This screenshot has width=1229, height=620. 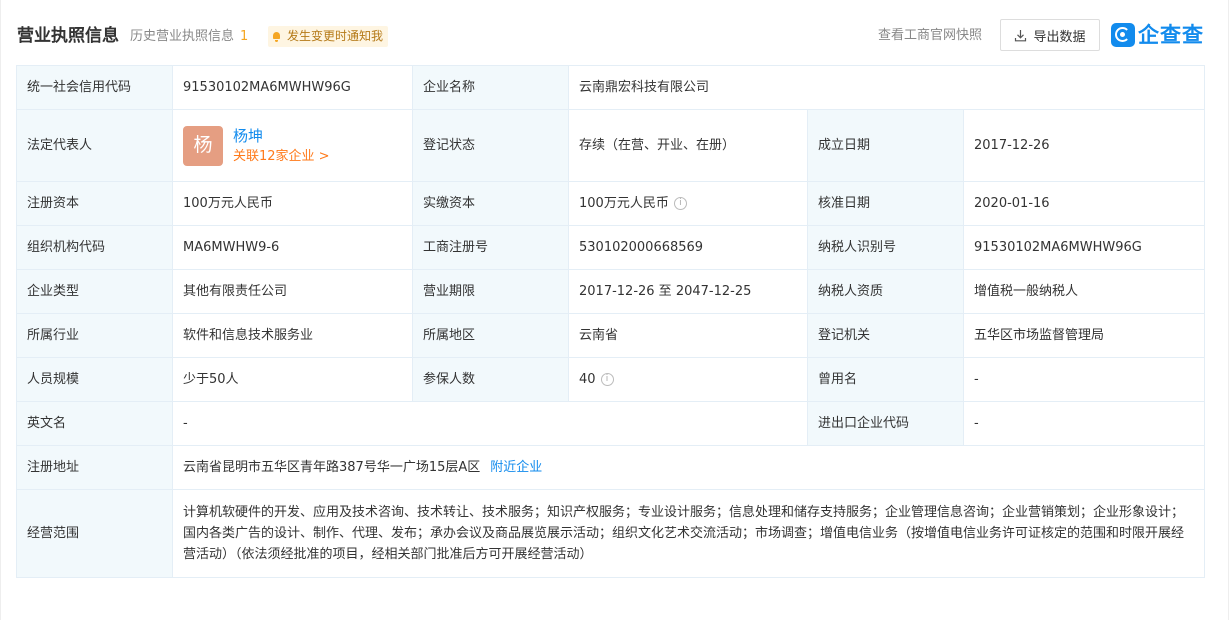 I want to click on table-row: 注册地址 云南省昆明市五华区青年路387号华一广场15层A区 附近企业, so click(x=611, y=467).